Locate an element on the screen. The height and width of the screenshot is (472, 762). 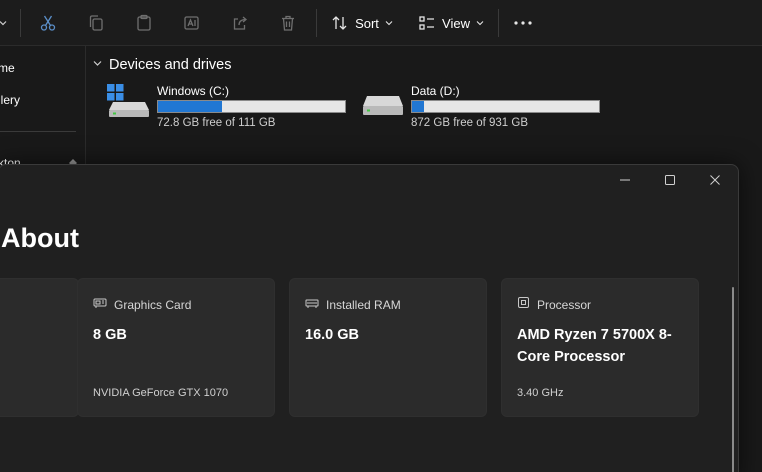
close-icon is located at coordinates (715, 182).